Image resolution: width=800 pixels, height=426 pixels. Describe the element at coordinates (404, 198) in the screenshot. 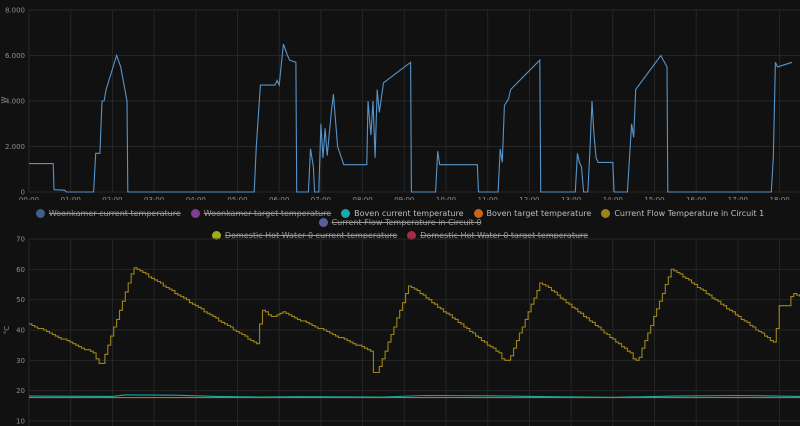

I see `x-tick-label: 09:00` at that location.